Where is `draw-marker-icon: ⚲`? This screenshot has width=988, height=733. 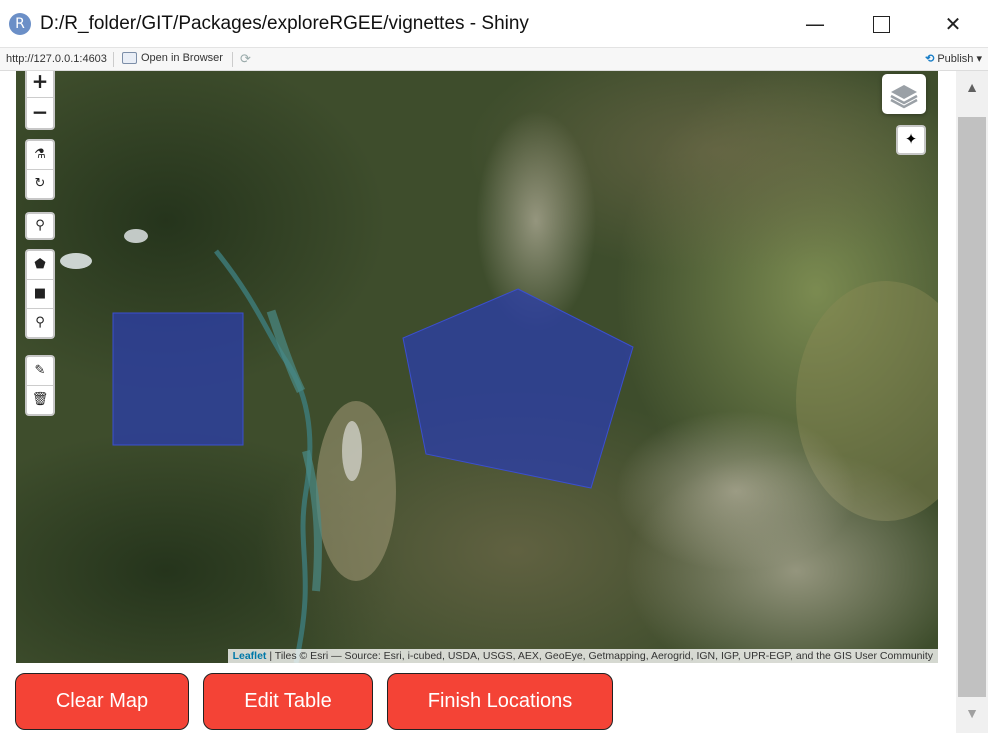 draw-marker-icon: ⚲ is located at coordinates (40, 323).